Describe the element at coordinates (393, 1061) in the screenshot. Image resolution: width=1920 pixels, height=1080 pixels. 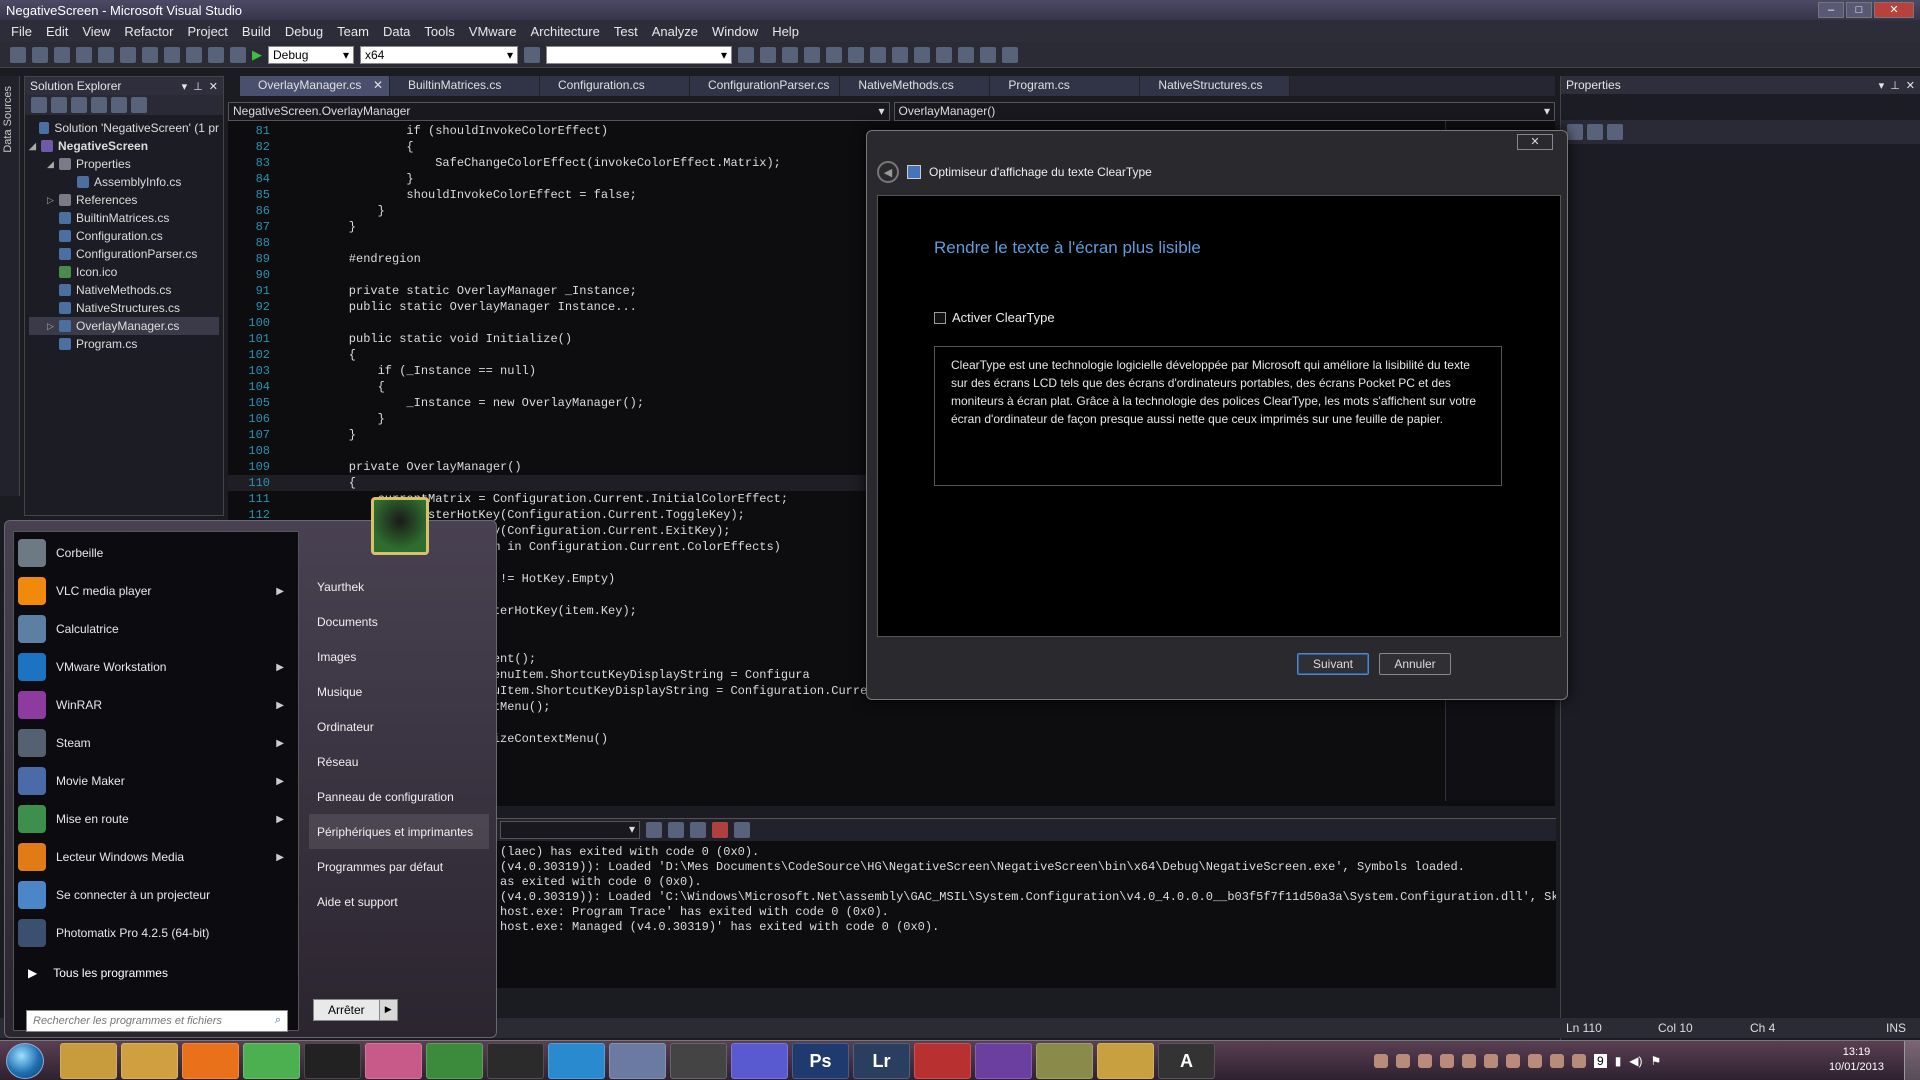
I see `taskbar-app-paint-icon` at that location.